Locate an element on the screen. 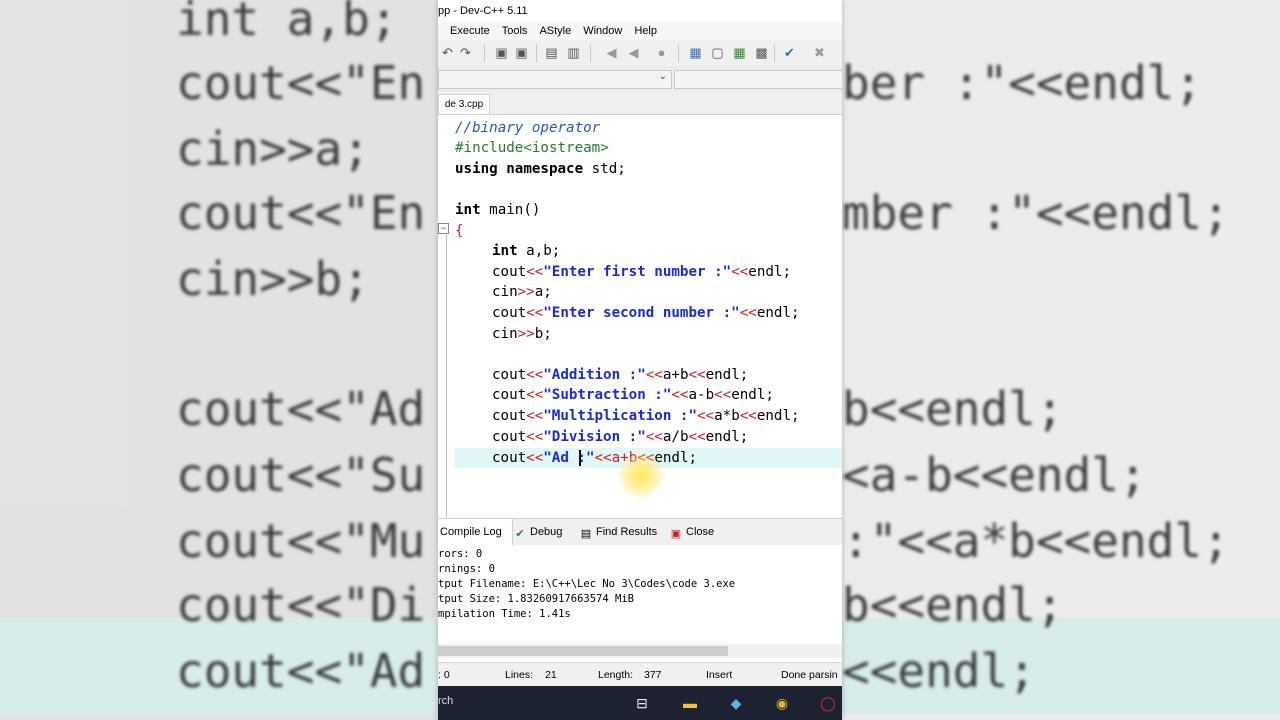 This screenshot has height=720, width=1280. undo-icon: ↶ is located at coordinates (447, 52).